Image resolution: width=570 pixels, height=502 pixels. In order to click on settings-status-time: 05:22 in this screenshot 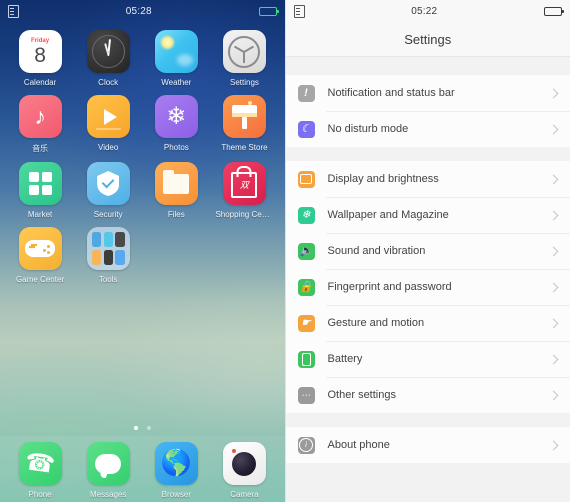, I will do `click(424, 11)`.